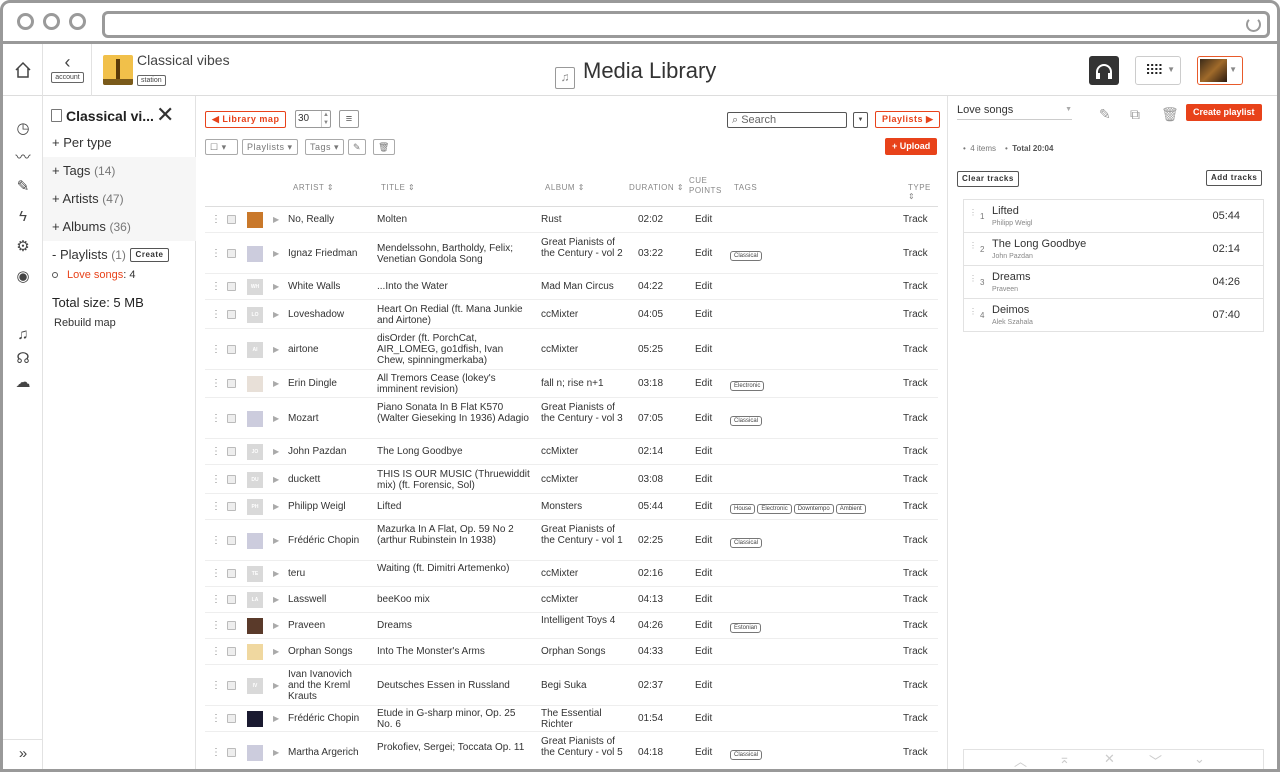  I want to click on col-duration: DURATION ⇕, so click(656, 187).